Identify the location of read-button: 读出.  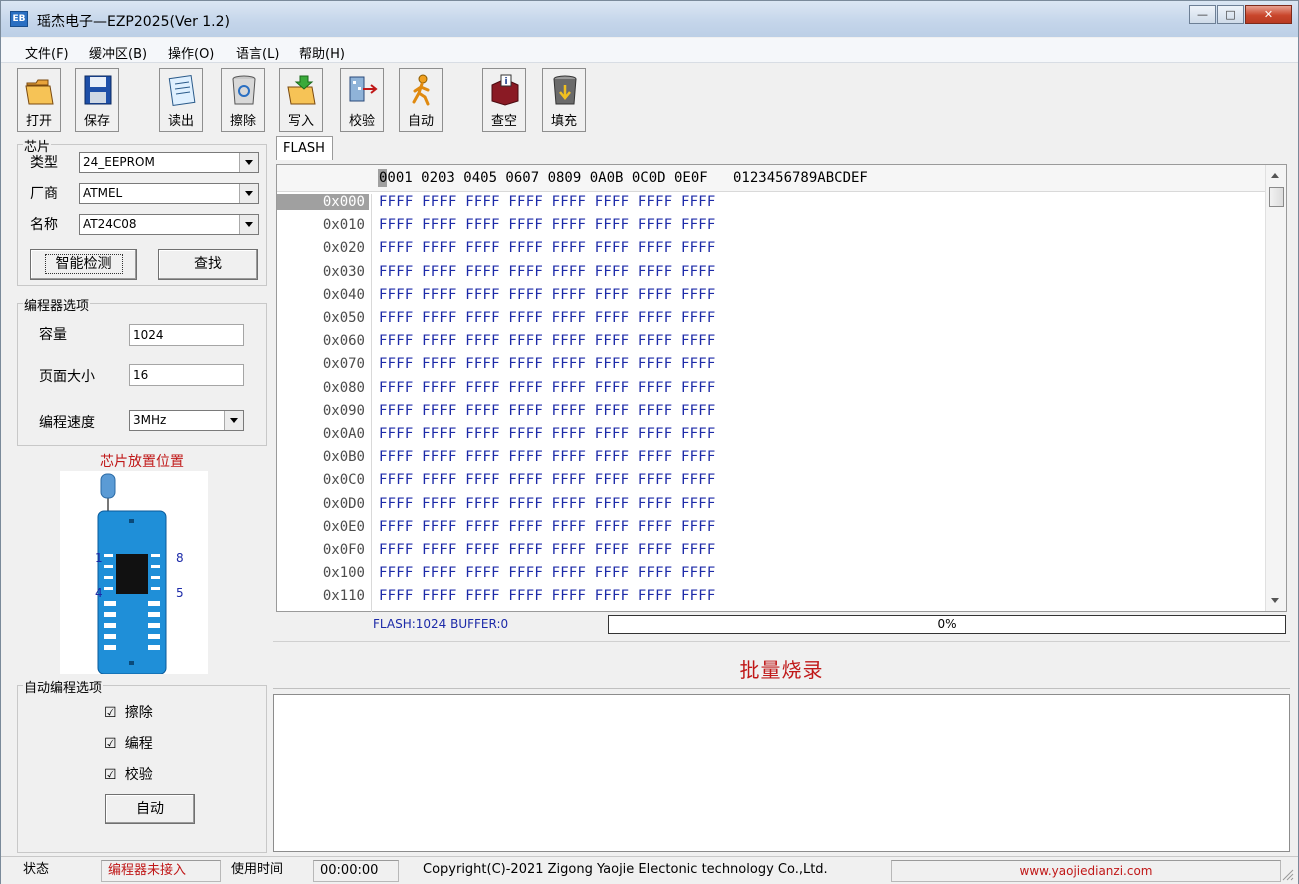
(181, 100).